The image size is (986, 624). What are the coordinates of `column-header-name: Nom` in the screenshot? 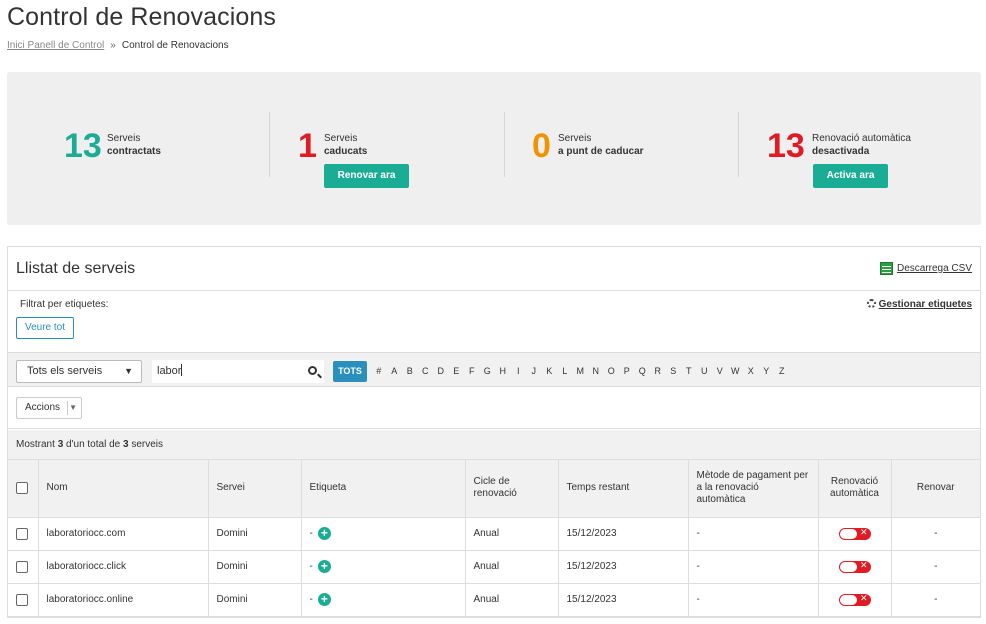 It's located at (123, 489).